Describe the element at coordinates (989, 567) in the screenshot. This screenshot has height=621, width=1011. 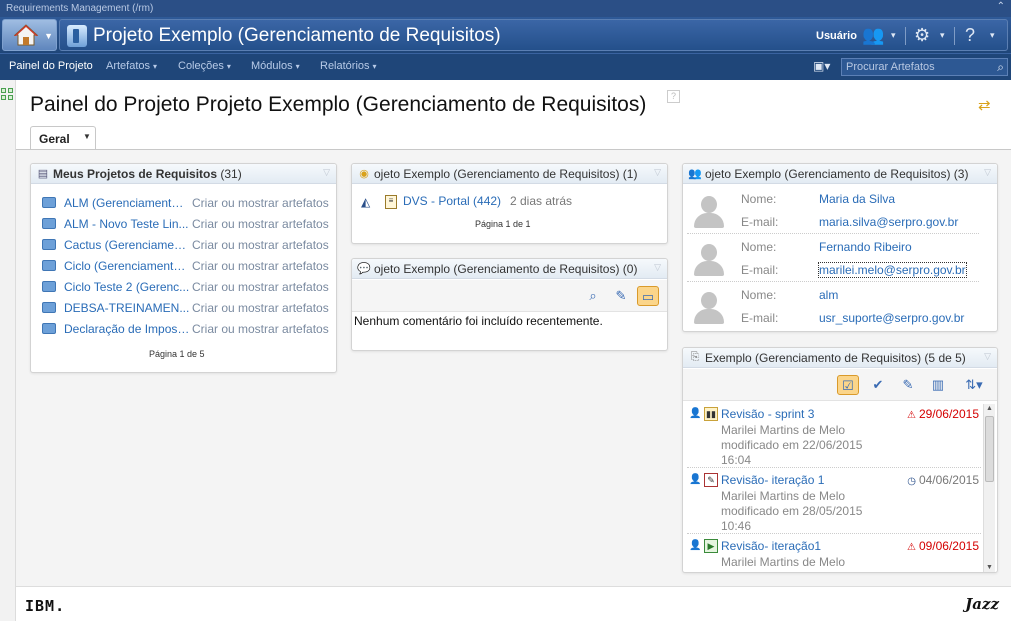
I see `scroll-down-icon: ▼` at that location.